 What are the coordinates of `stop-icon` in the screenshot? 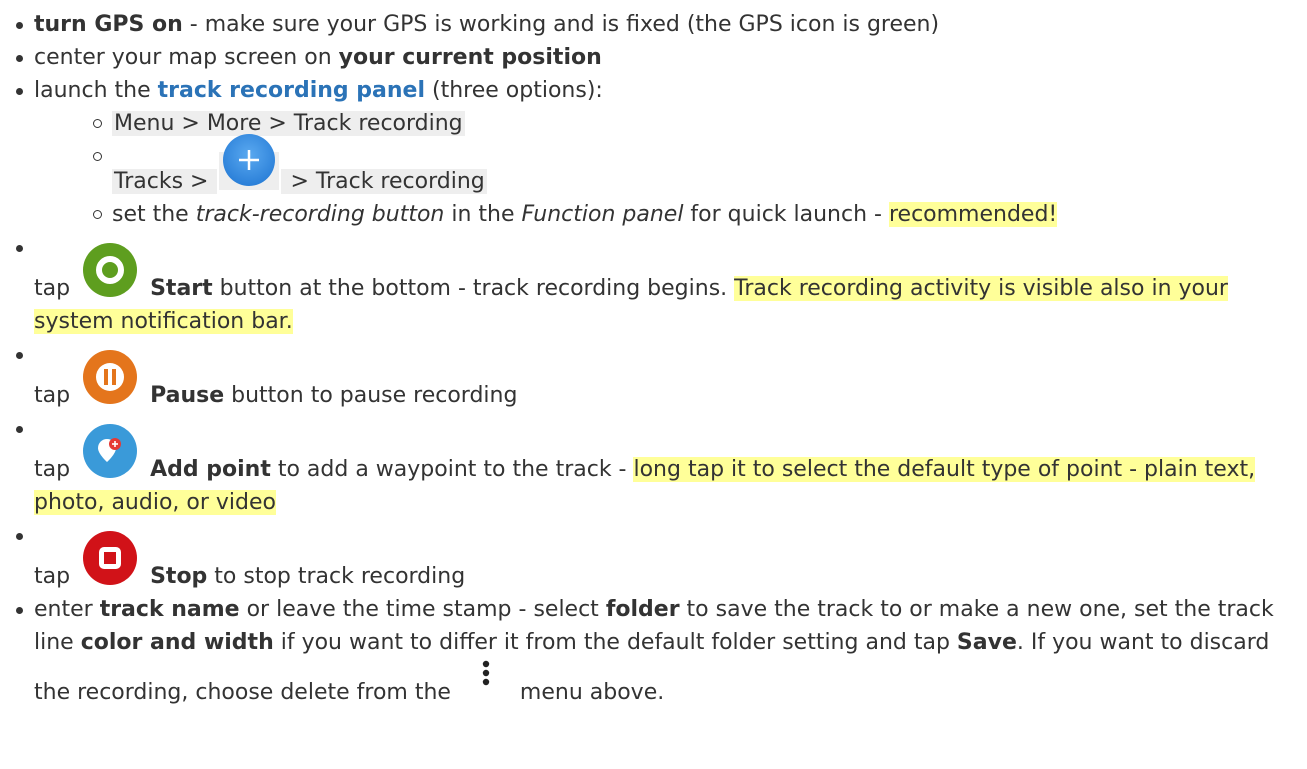 It's located at (110, 558).